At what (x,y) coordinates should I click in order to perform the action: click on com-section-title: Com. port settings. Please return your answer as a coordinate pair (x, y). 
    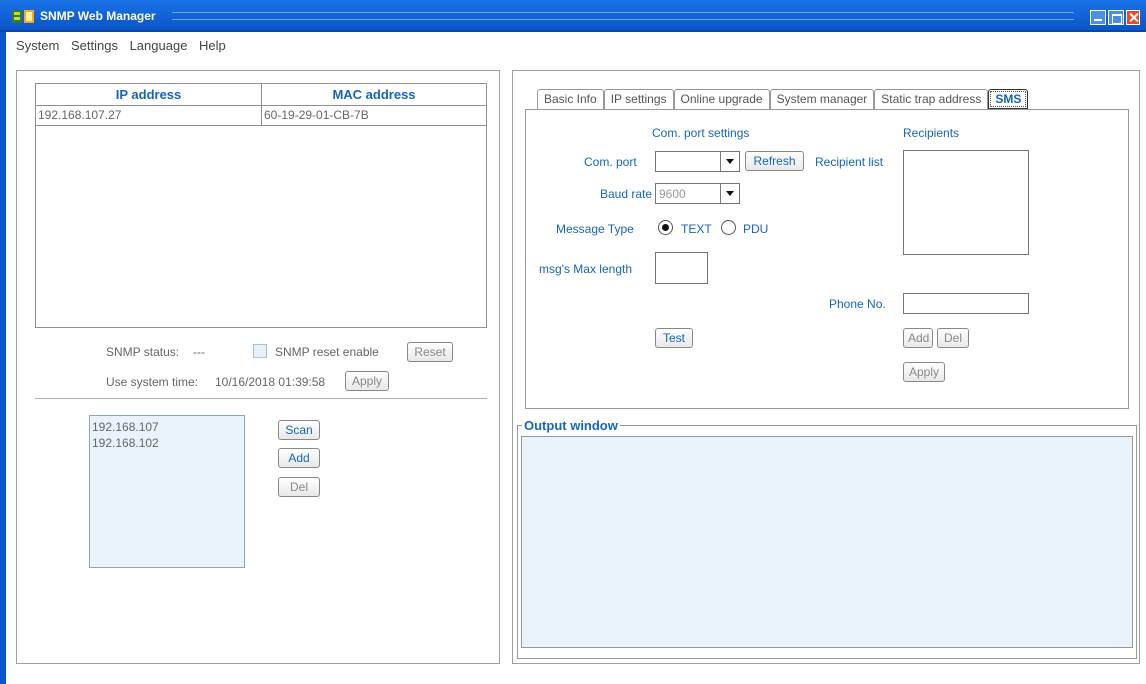
    Looking at the image, I should click on (701, 133).